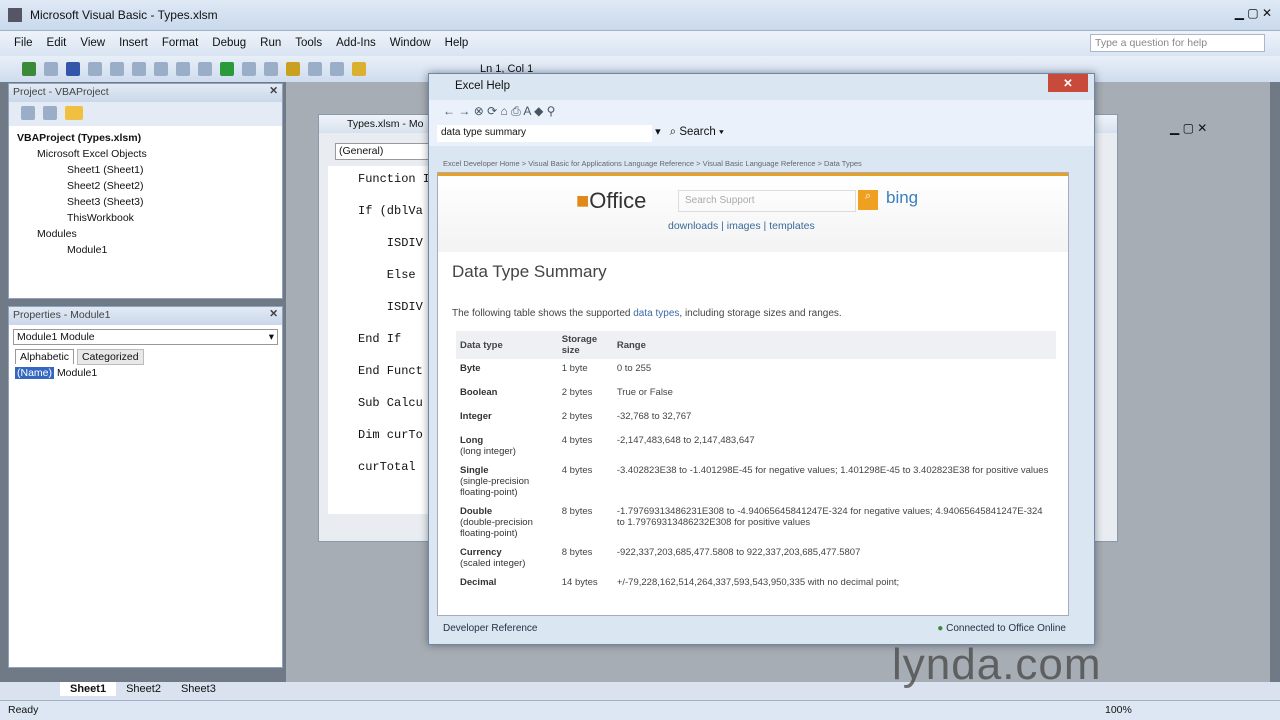  I want to click on zoom-level: 100%, so click(1118, 710).